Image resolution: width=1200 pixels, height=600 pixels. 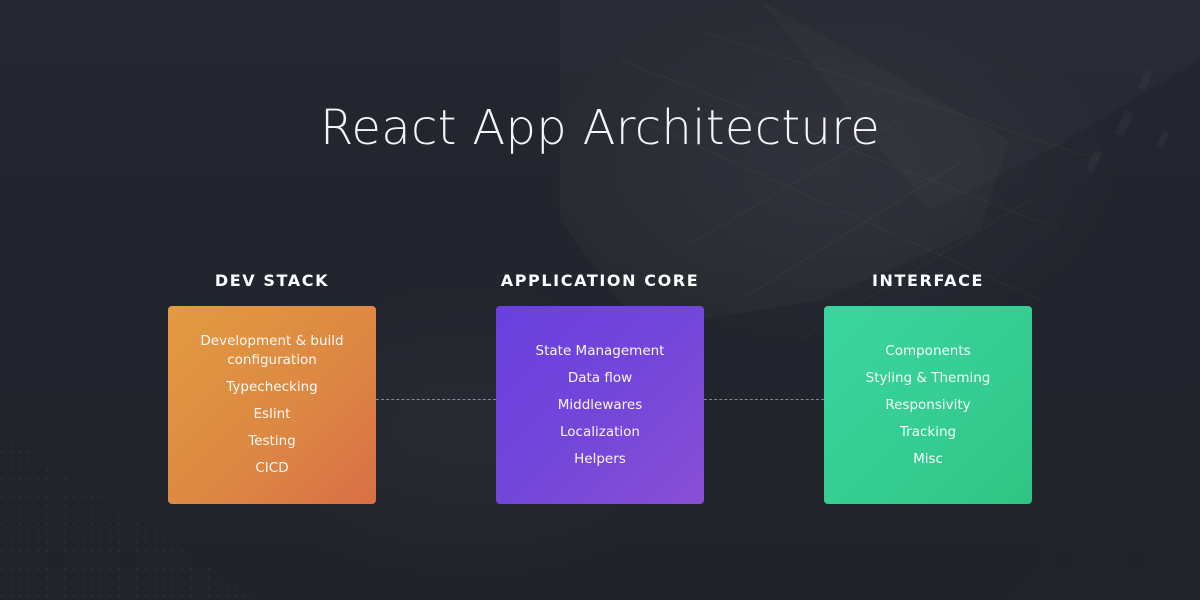 What do you see at coordinates (600, 350) in the screenshot?
I see `core-item-state-management: State Management` at bounding box center [600, 350].